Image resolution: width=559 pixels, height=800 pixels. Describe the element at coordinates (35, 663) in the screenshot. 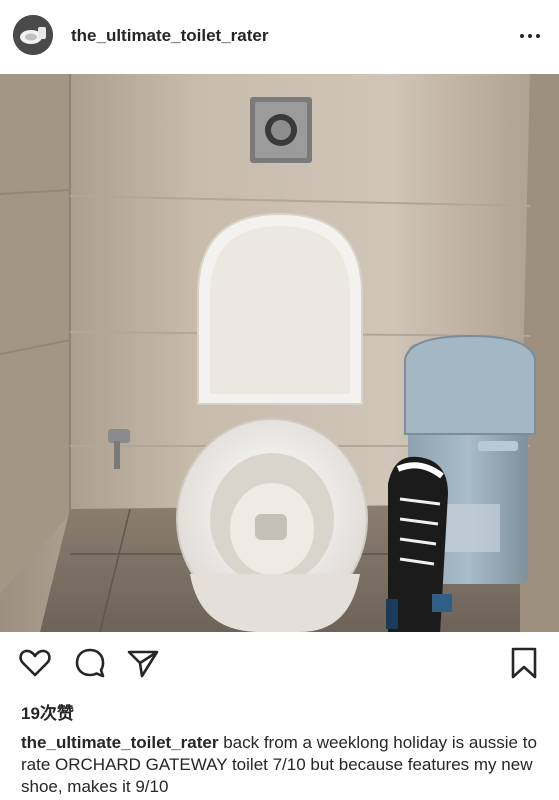

I see `heart-icon` at that location.